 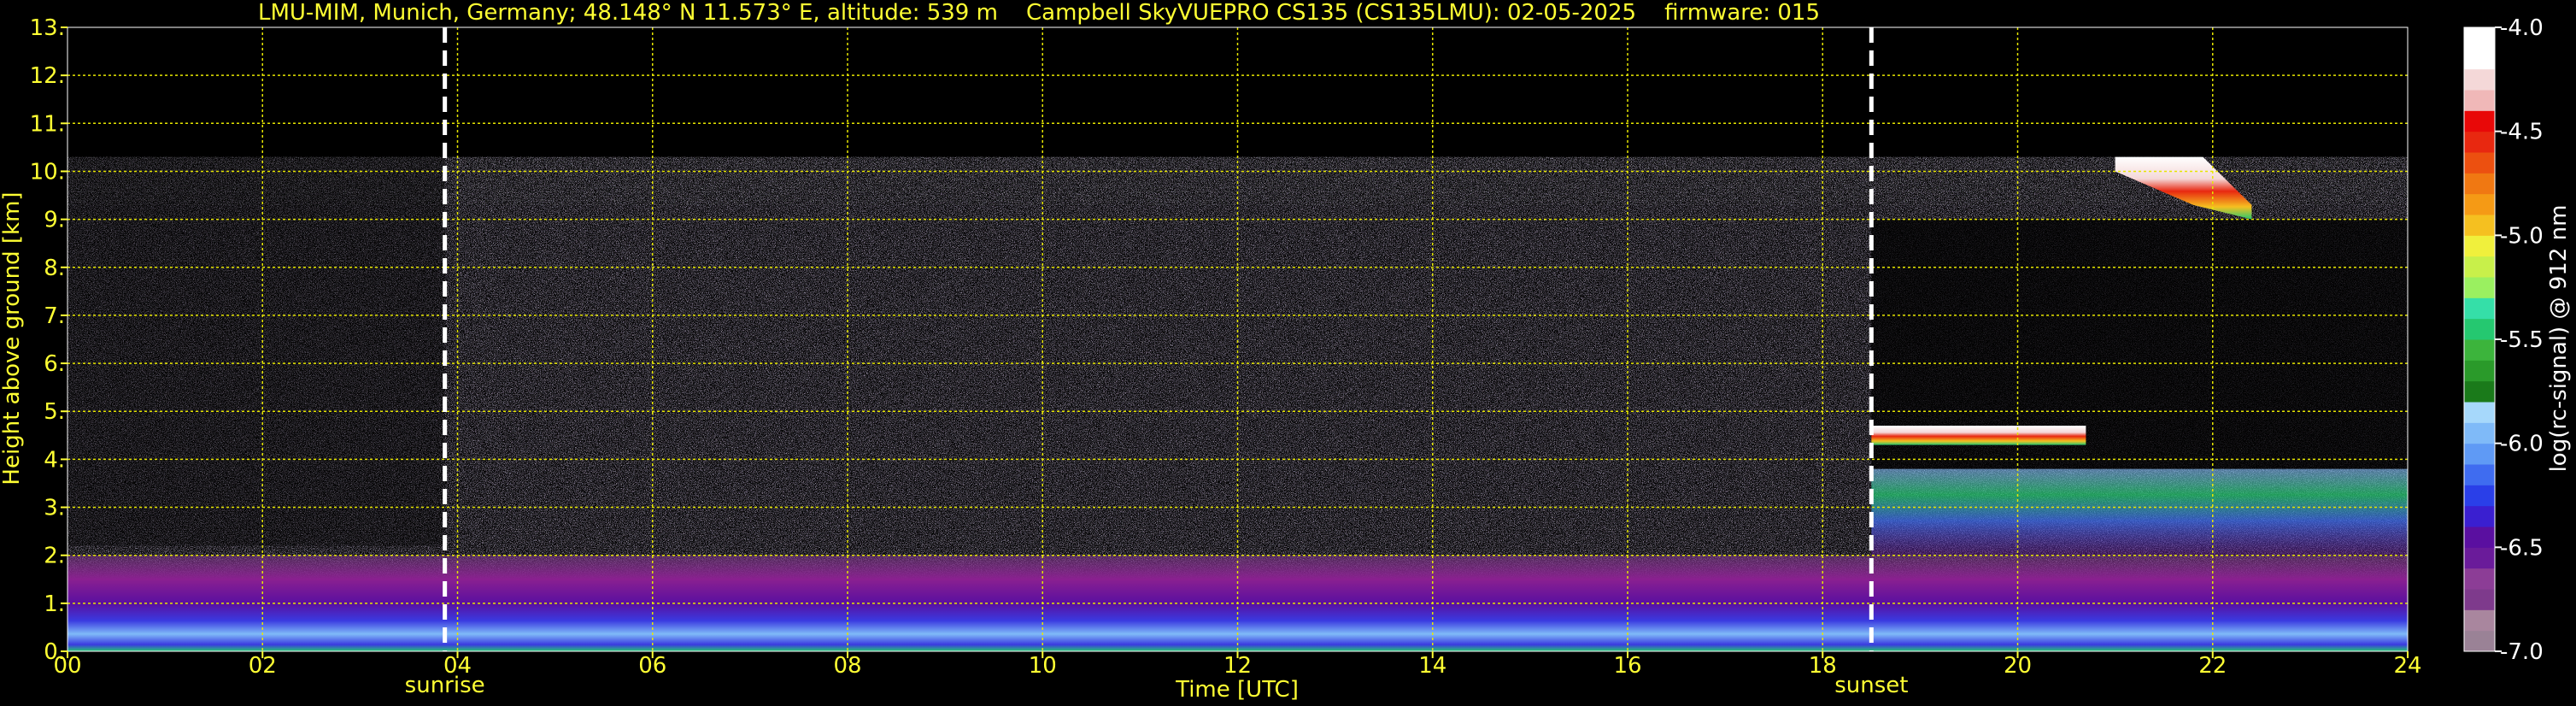 I want to click on x-tick-label: 18, so click(x=1823, y=666).